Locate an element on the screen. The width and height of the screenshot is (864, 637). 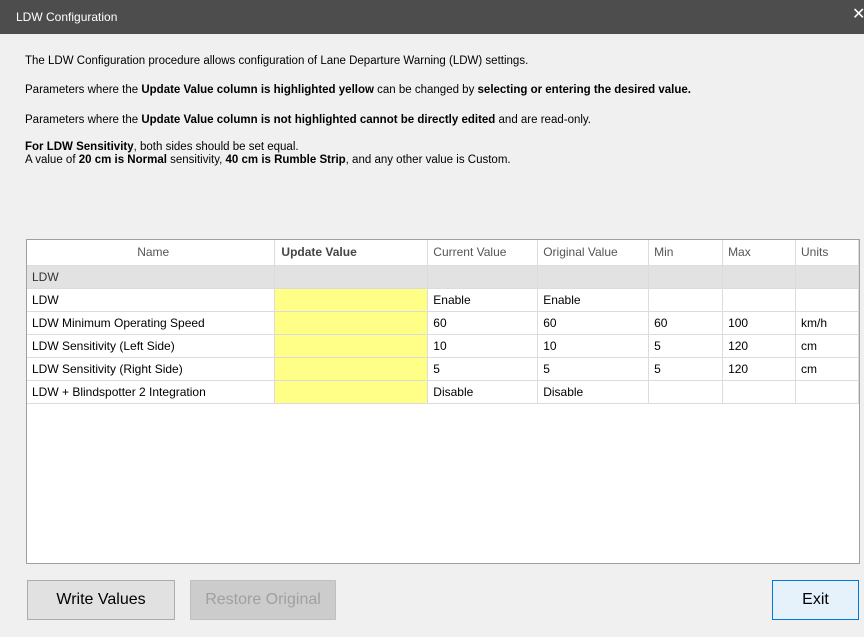
current-value-cell: Enable is located at coordinates (483, 300).